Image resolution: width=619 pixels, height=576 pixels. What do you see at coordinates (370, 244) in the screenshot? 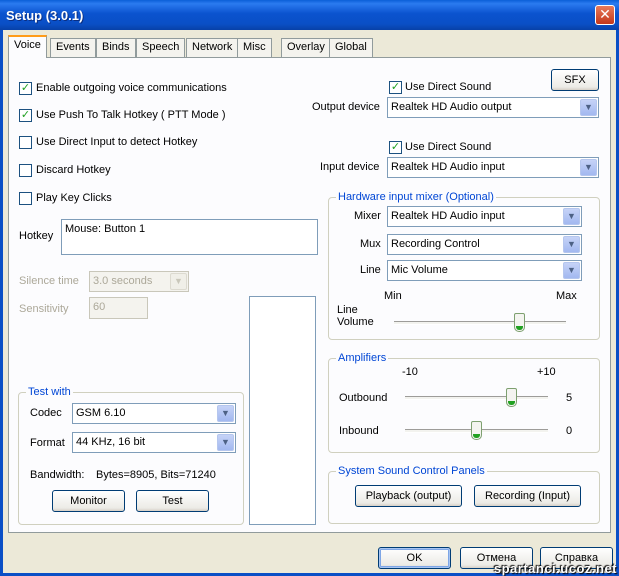
I see `mux-label: Mux` at bounding box center [370, 244].